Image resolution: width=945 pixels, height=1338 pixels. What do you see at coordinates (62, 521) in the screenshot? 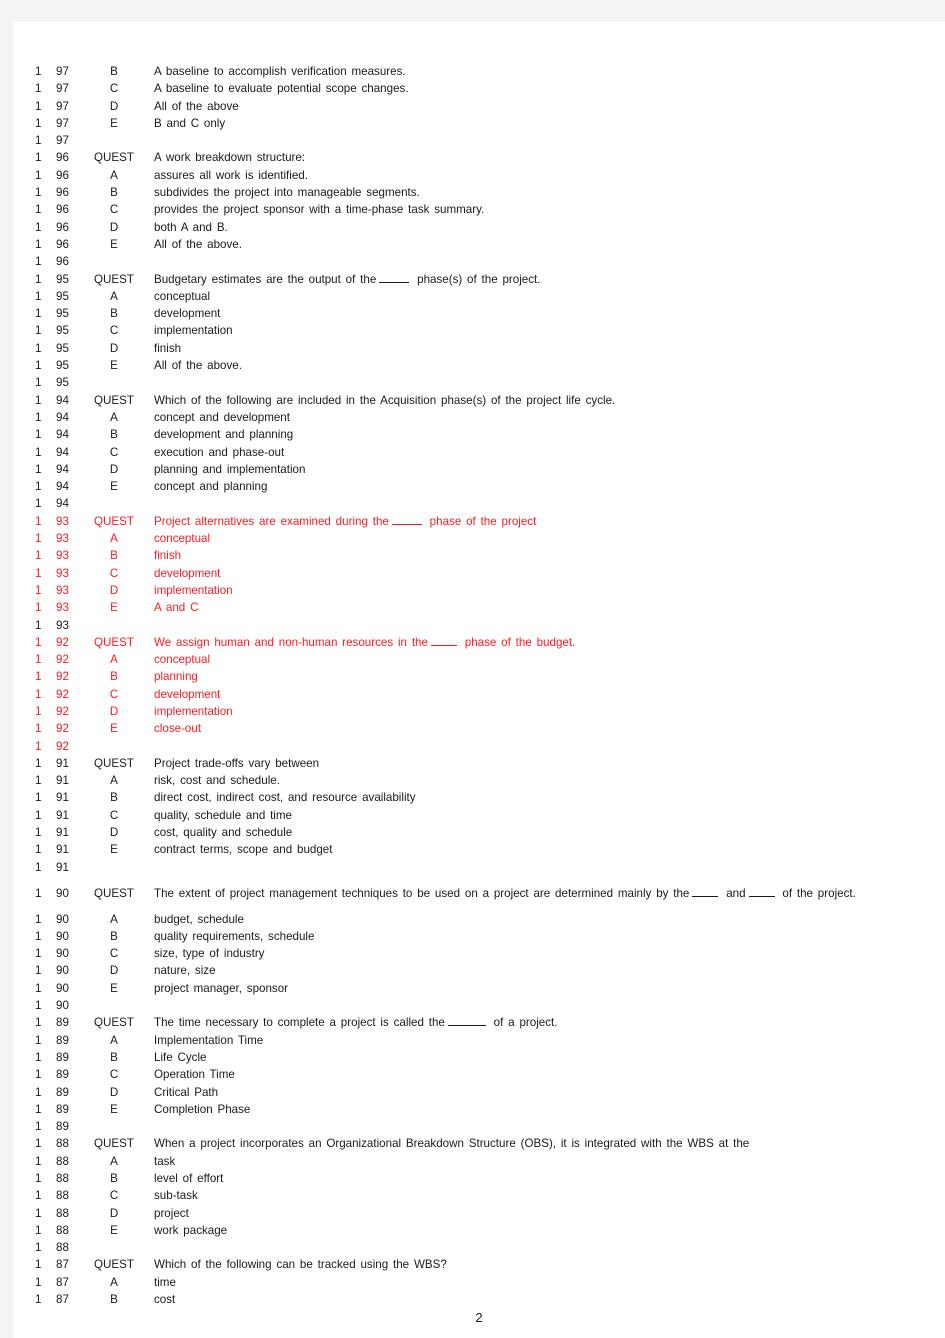
I see `row-question-number: 93` at bounding box center [62, 521].